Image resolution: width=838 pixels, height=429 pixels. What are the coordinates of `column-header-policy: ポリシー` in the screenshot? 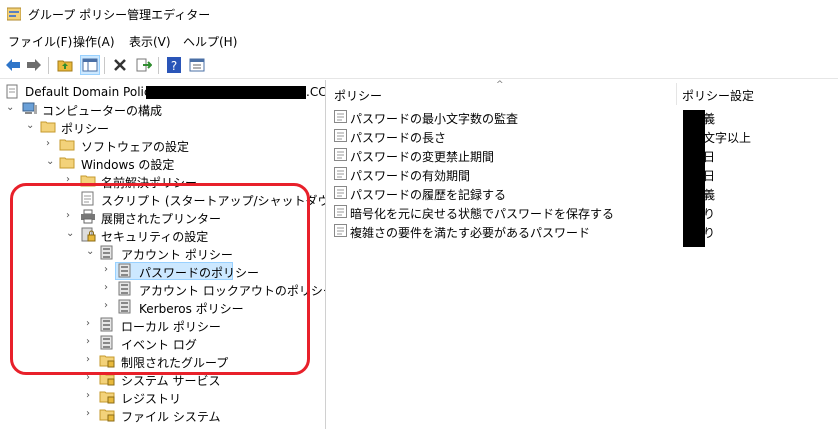 It's located at (358, 95).